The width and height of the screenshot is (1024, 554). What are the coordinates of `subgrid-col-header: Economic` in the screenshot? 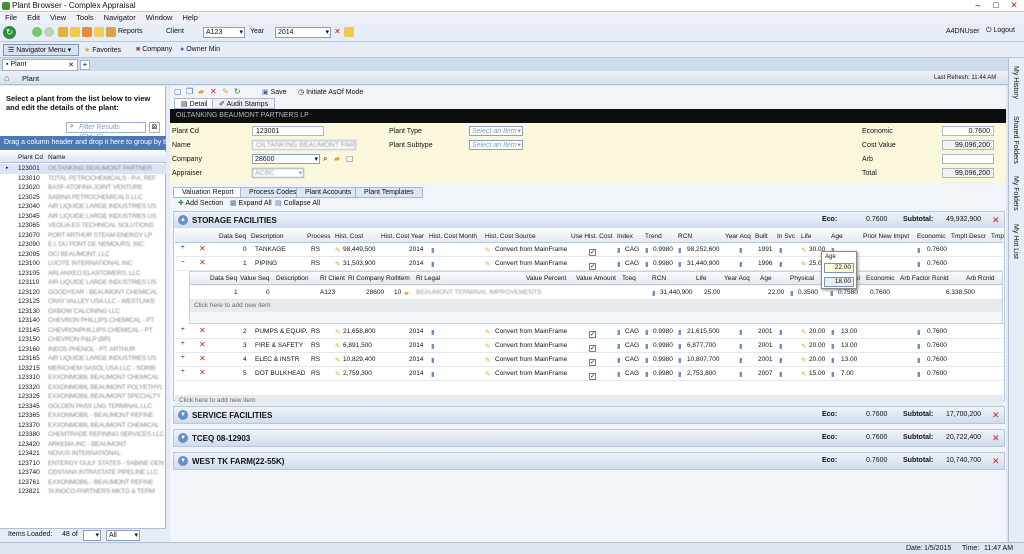 It's located at (880, 278).